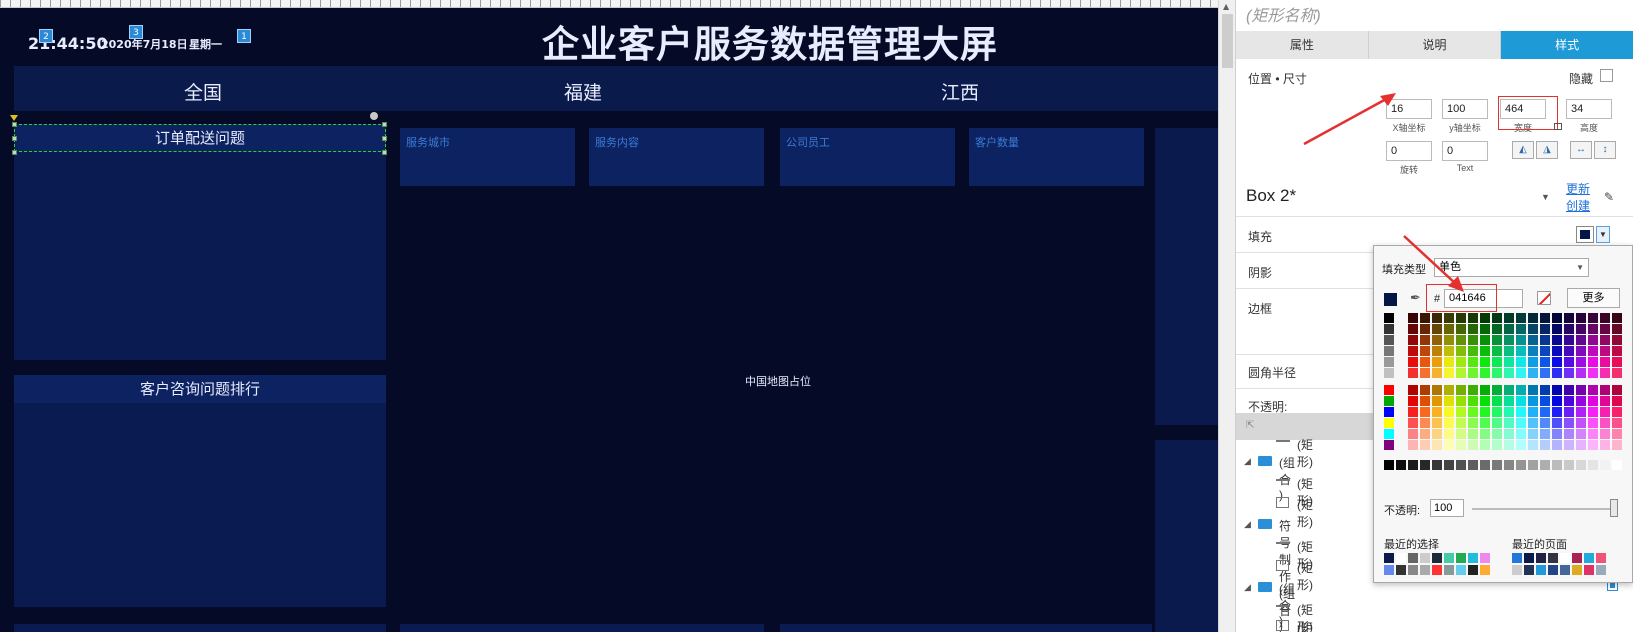  What do you see at coordinates (1447, 508) in the screenshot?
I see `opacity-input: 100` at bounding box center [1447, 508].